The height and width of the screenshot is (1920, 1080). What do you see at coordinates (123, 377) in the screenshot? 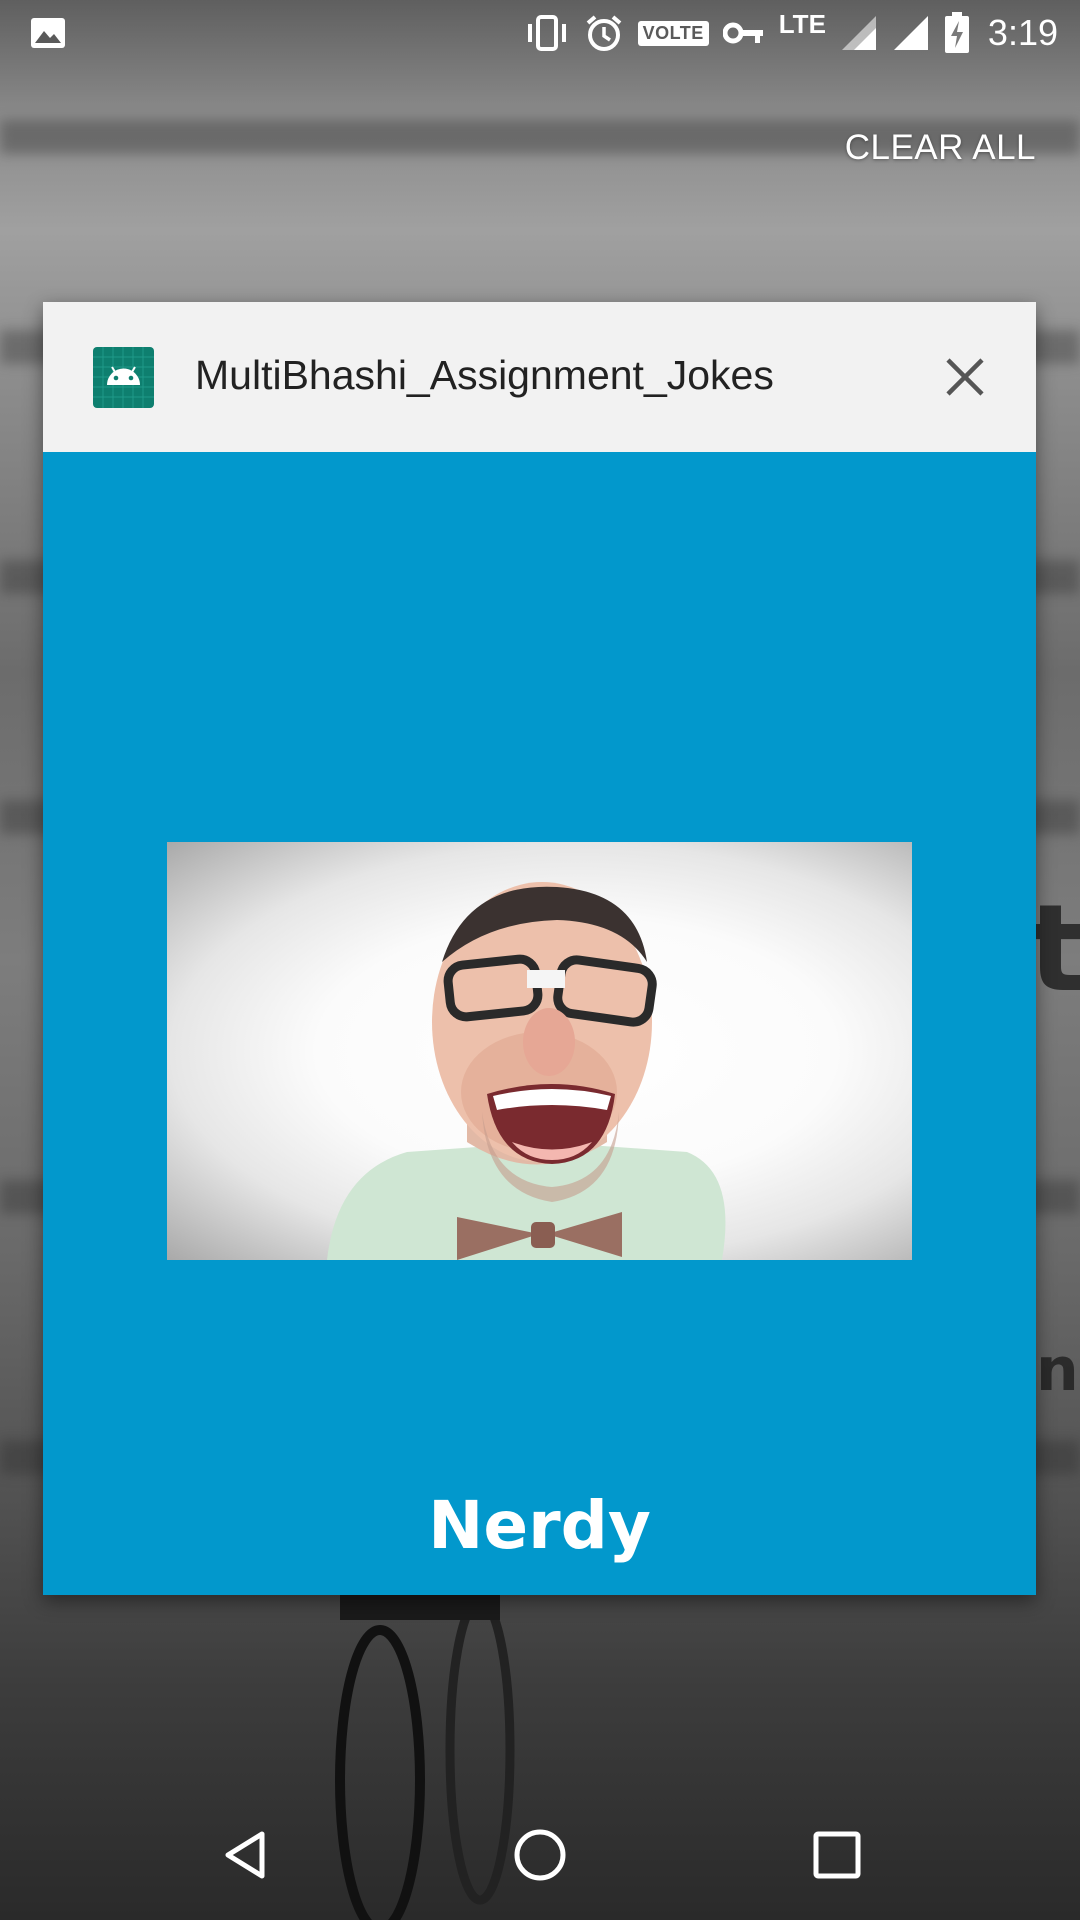
I see `android-app-icon` at bounding box center [123, 377].